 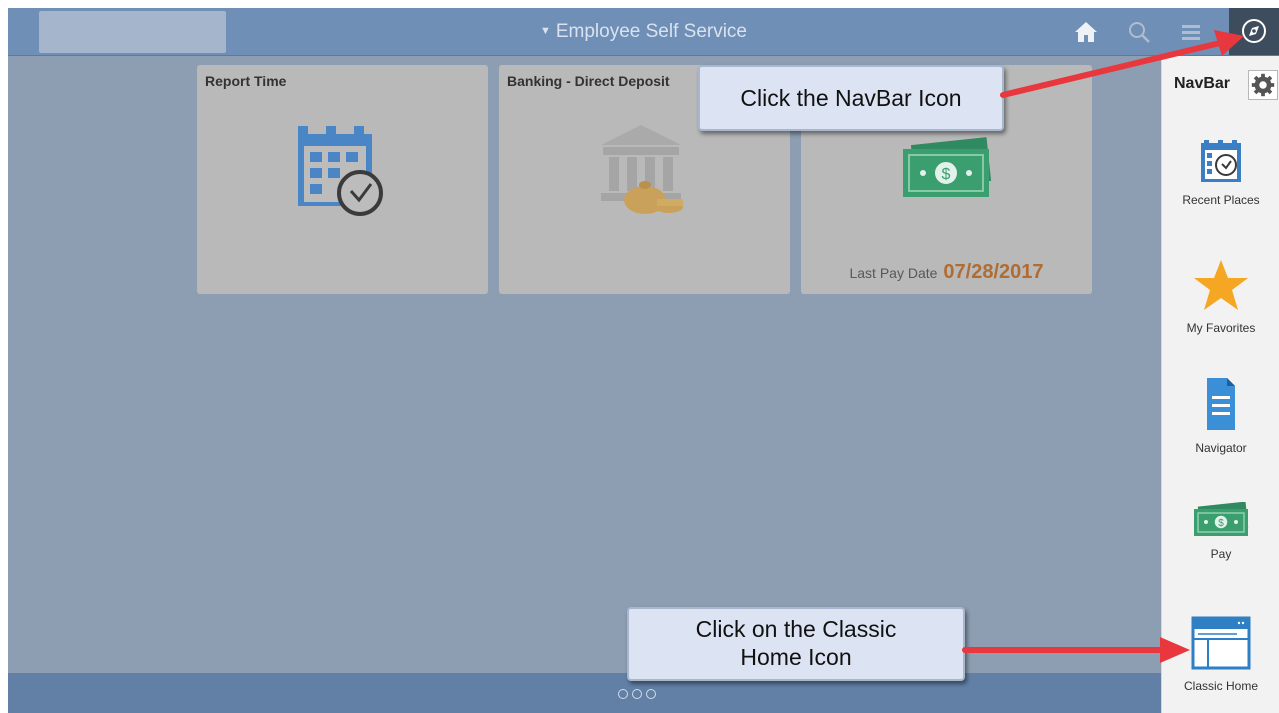 I want to click on callout-navbar-hint: Click the NavBar Icon, so click(x=851, y=98).